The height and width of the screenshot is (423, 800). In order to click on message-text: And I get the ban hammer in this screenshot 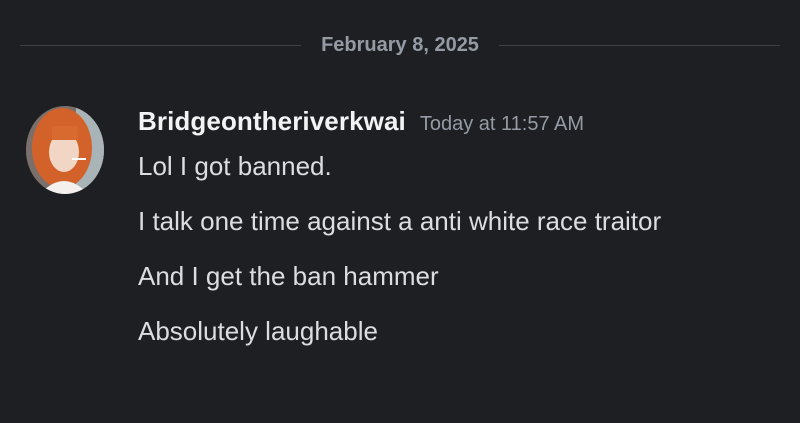, I will do `click(288, 276)`.